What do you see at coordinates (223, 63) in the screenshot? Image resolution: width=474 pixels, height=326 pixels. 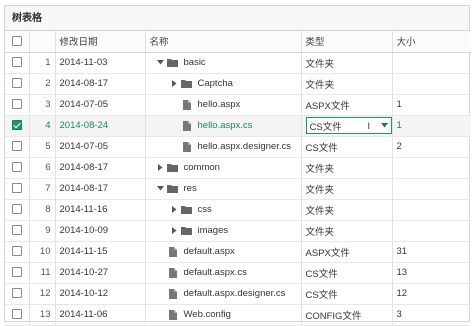 I see `name-cell: basic` at bounding box center [223, 63].